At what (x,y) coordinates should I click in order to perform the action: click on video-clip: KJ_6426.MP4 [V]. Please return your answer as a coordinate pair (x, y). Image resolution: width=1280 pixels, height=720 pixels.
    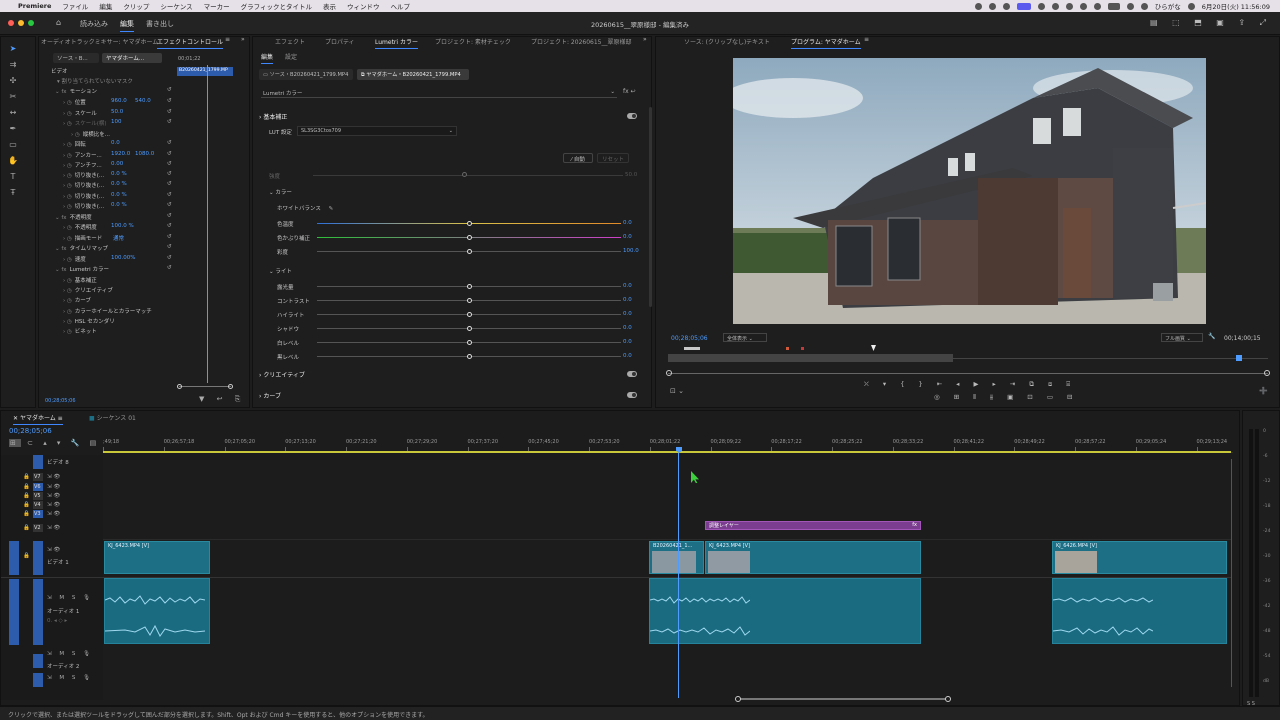
    Looking at the image, I should click on (1139, 557).